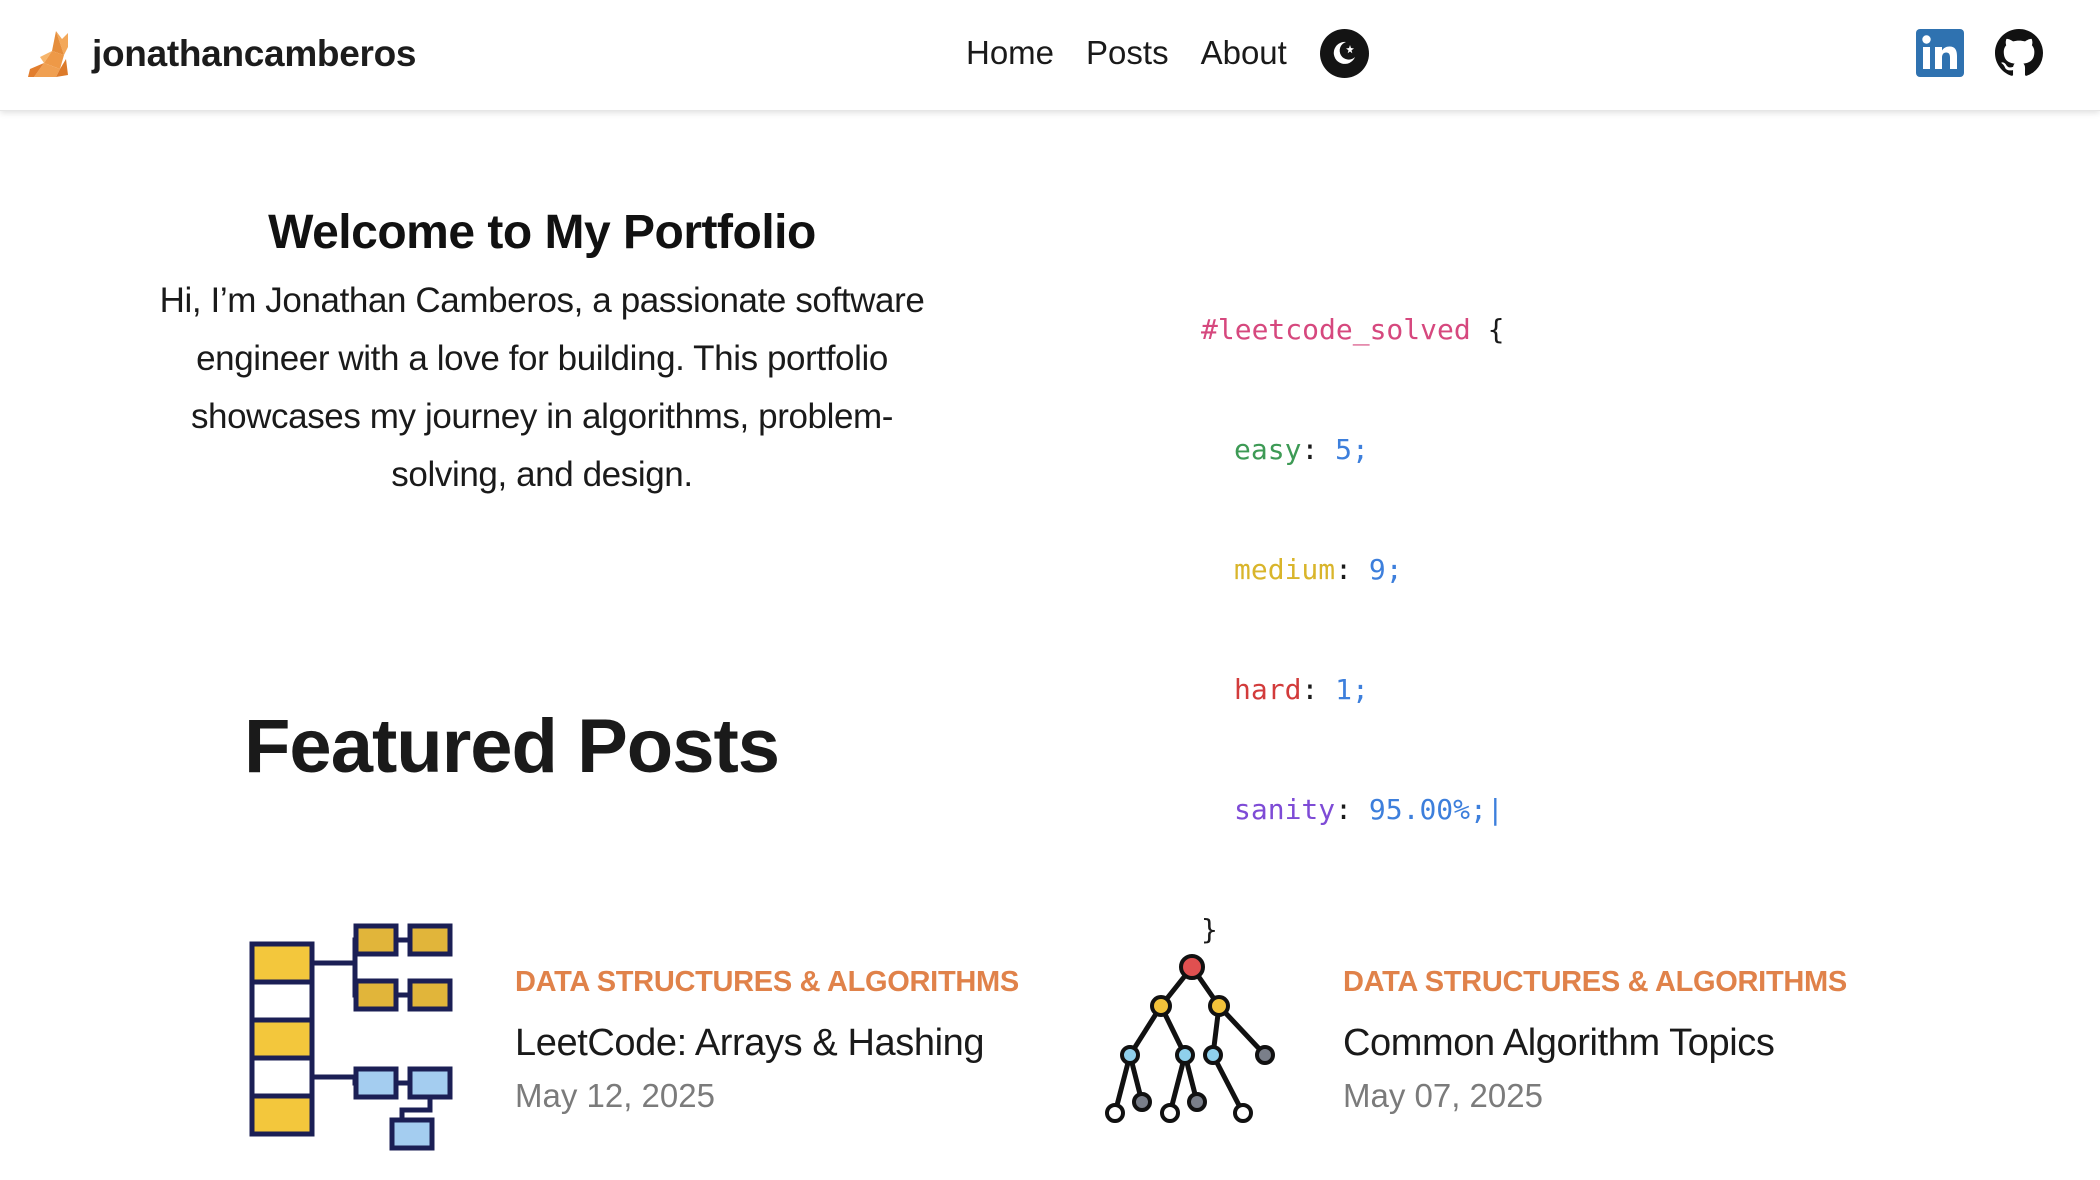 This screenshot has height=1180, width=2100. Describe the element at coordinates (1385, 569) in the screenshot. I see `code-value-medium: 9;` at that location.